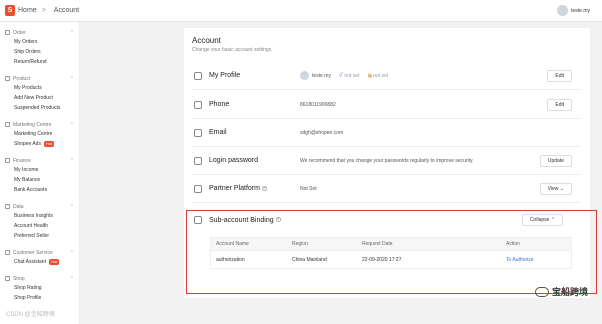  Describe the element at coordinates (39, 216) in the screenshot. I see `sidebar-item-business-insights: Business Insights` at that location.